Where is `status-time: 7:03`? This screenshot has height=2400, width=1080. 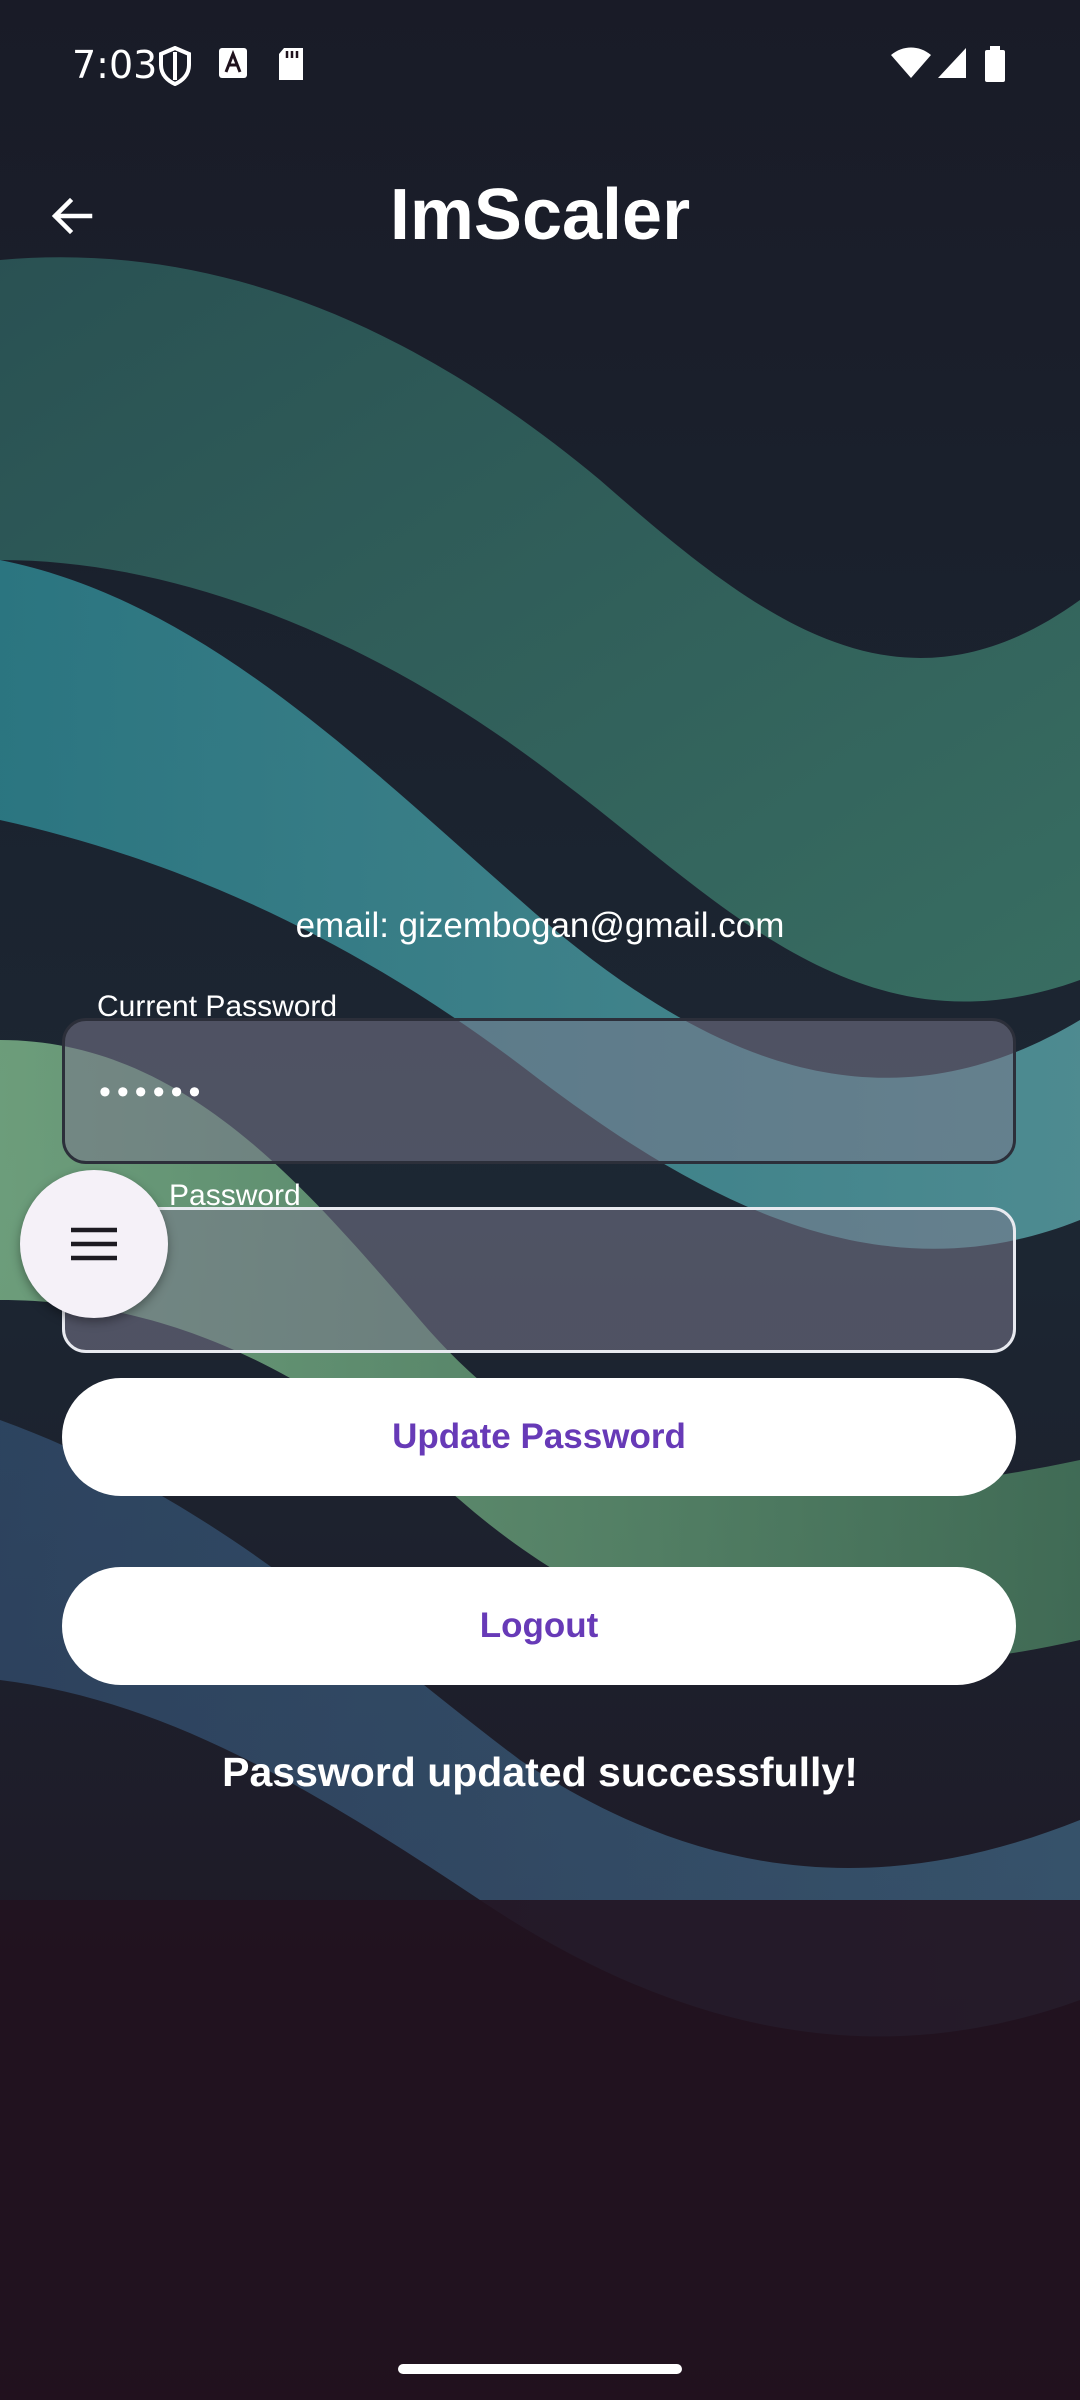 status-time: 7:03 is located at coordinates (115, 65).